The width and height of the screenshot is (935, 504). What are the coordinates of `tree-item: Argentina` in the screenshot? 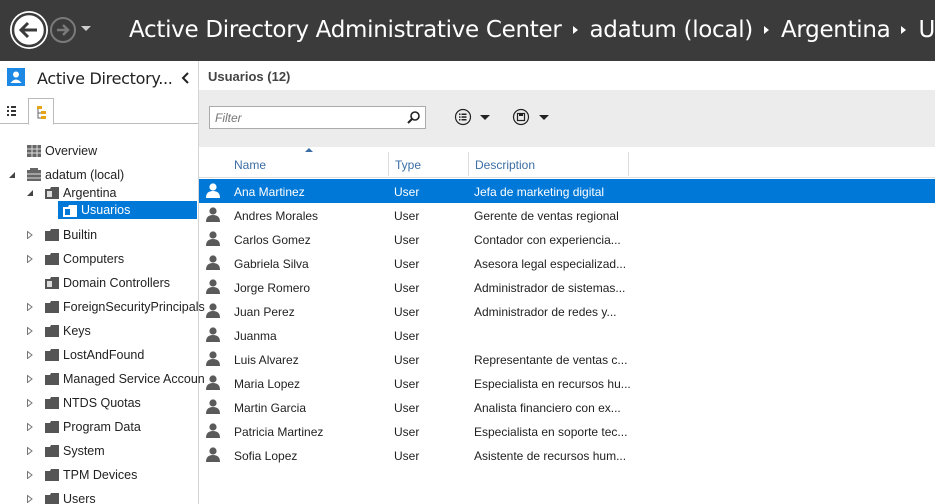 It's located at (99, 193).